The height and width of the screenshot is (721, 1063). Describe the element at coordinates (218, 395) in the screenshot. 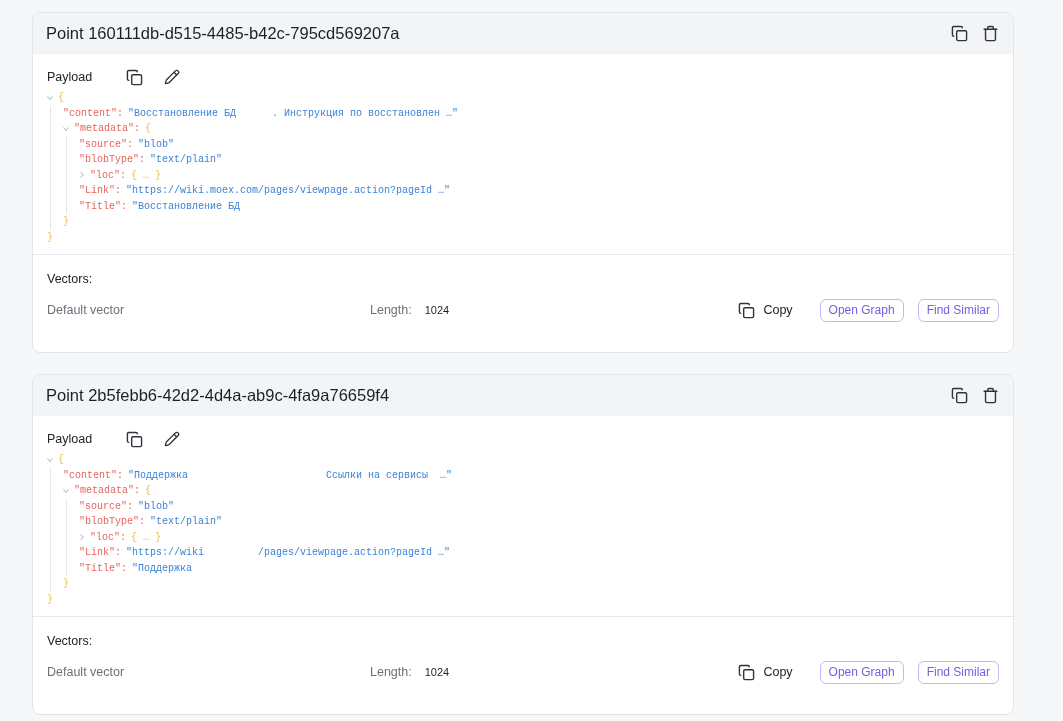

I see `point-title: Point 2b5febb6-42d2-4d4a-ab9c-4fa9a76659f4` at that location.